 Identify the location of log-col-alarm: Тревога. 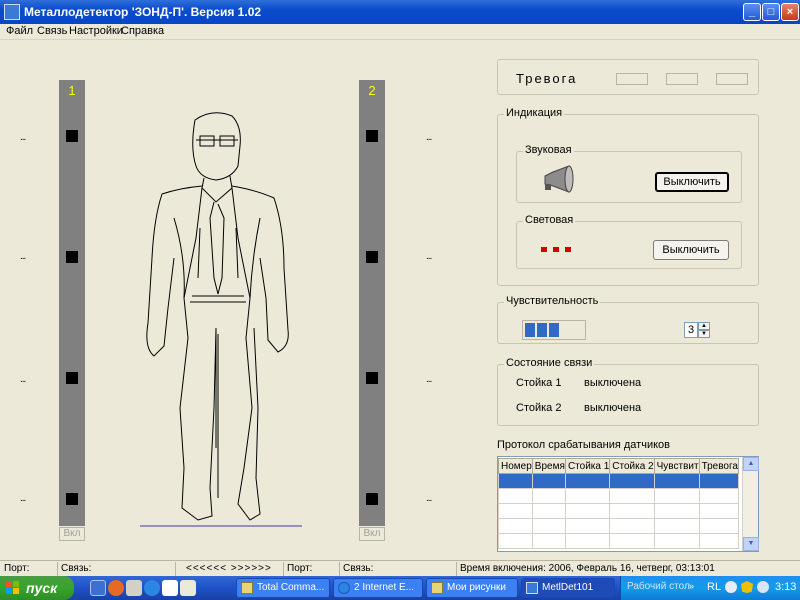
(719, 466).